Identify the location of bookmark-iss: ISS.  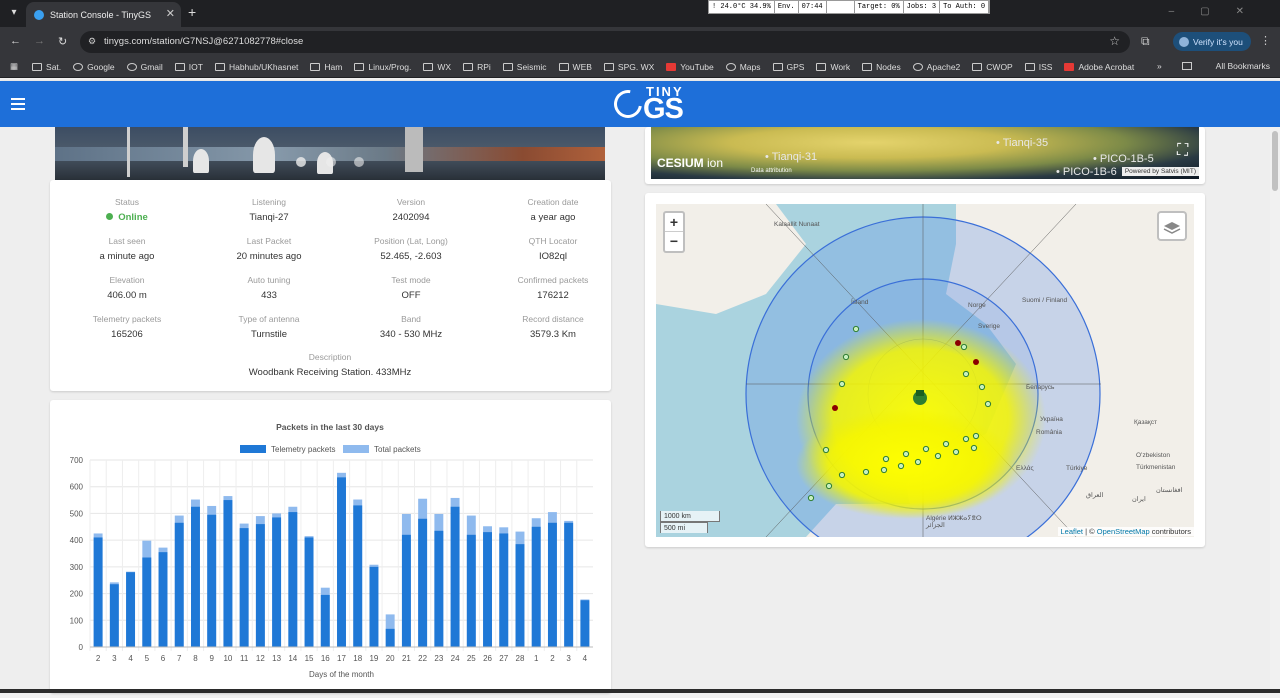
(1038, 67).